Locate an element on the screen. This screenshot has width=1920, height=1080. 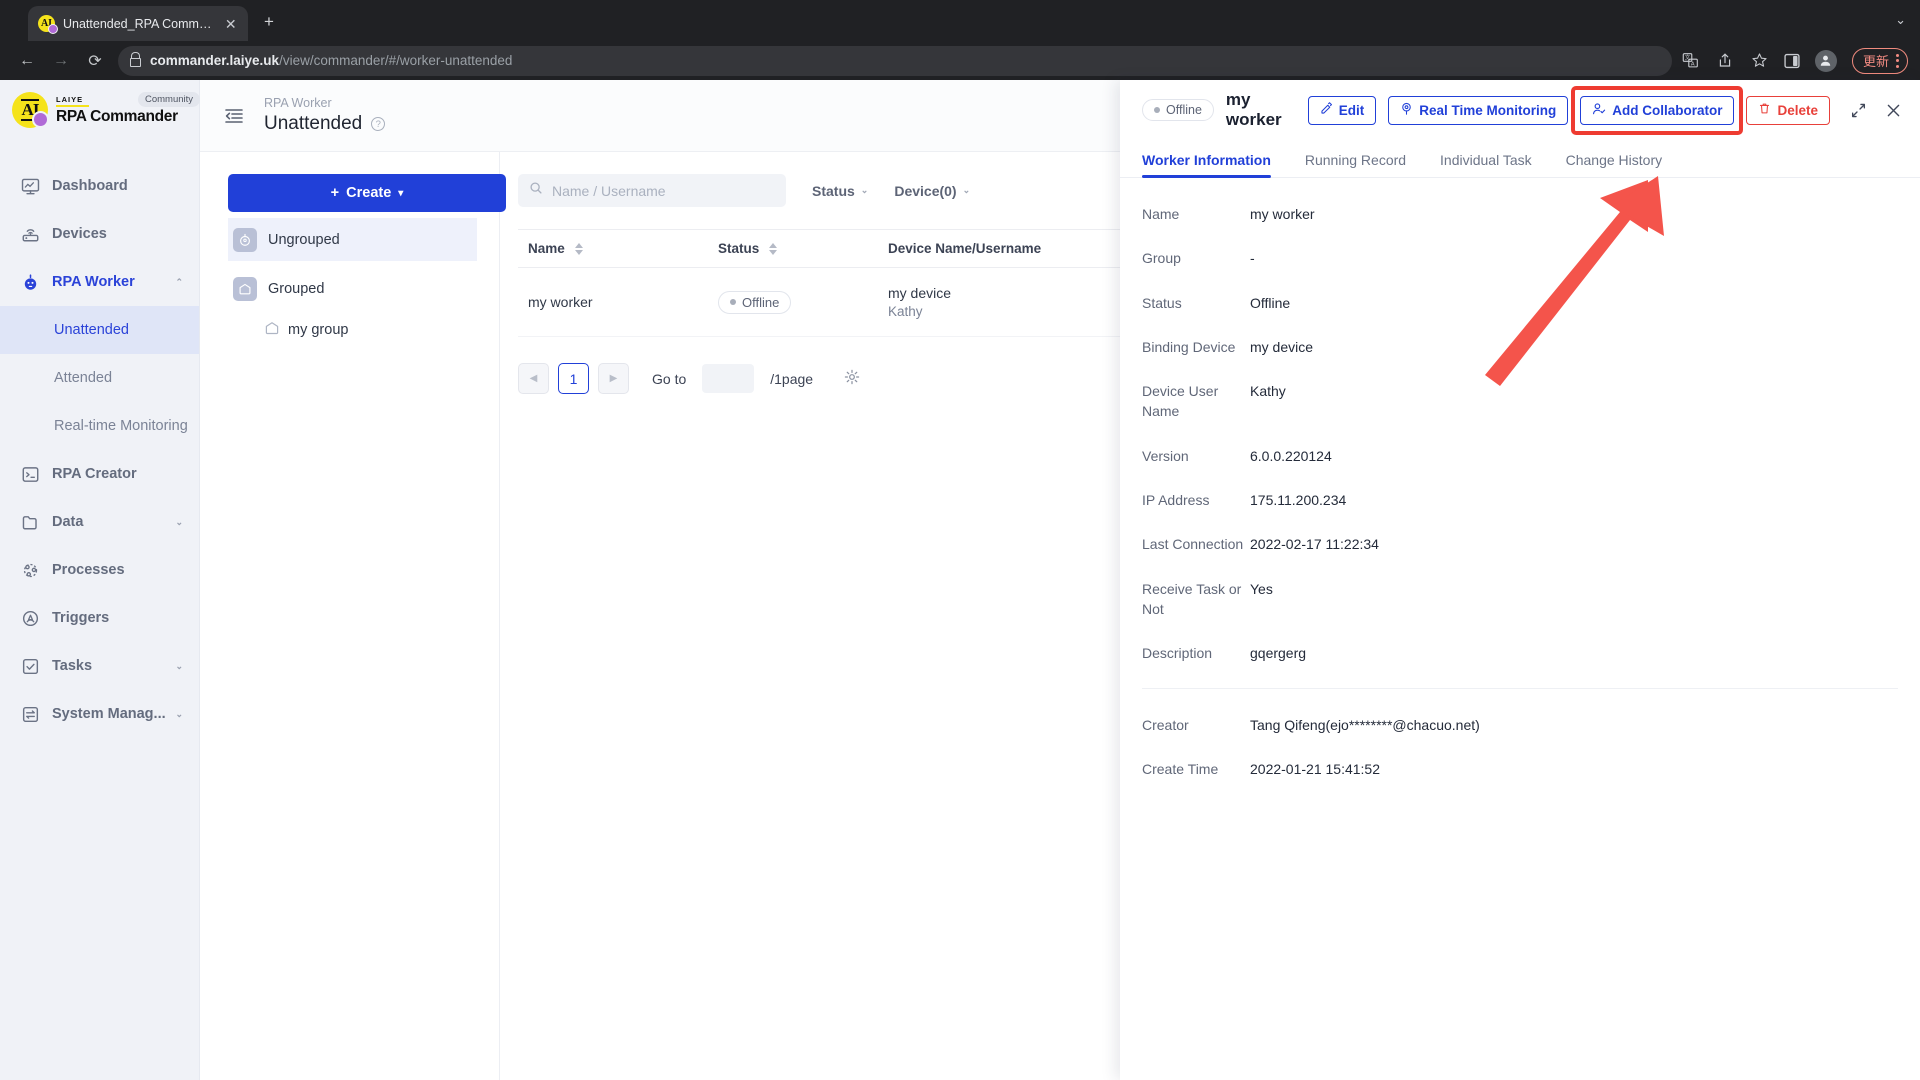
trigger-icon is located at coordinates (30, 618).